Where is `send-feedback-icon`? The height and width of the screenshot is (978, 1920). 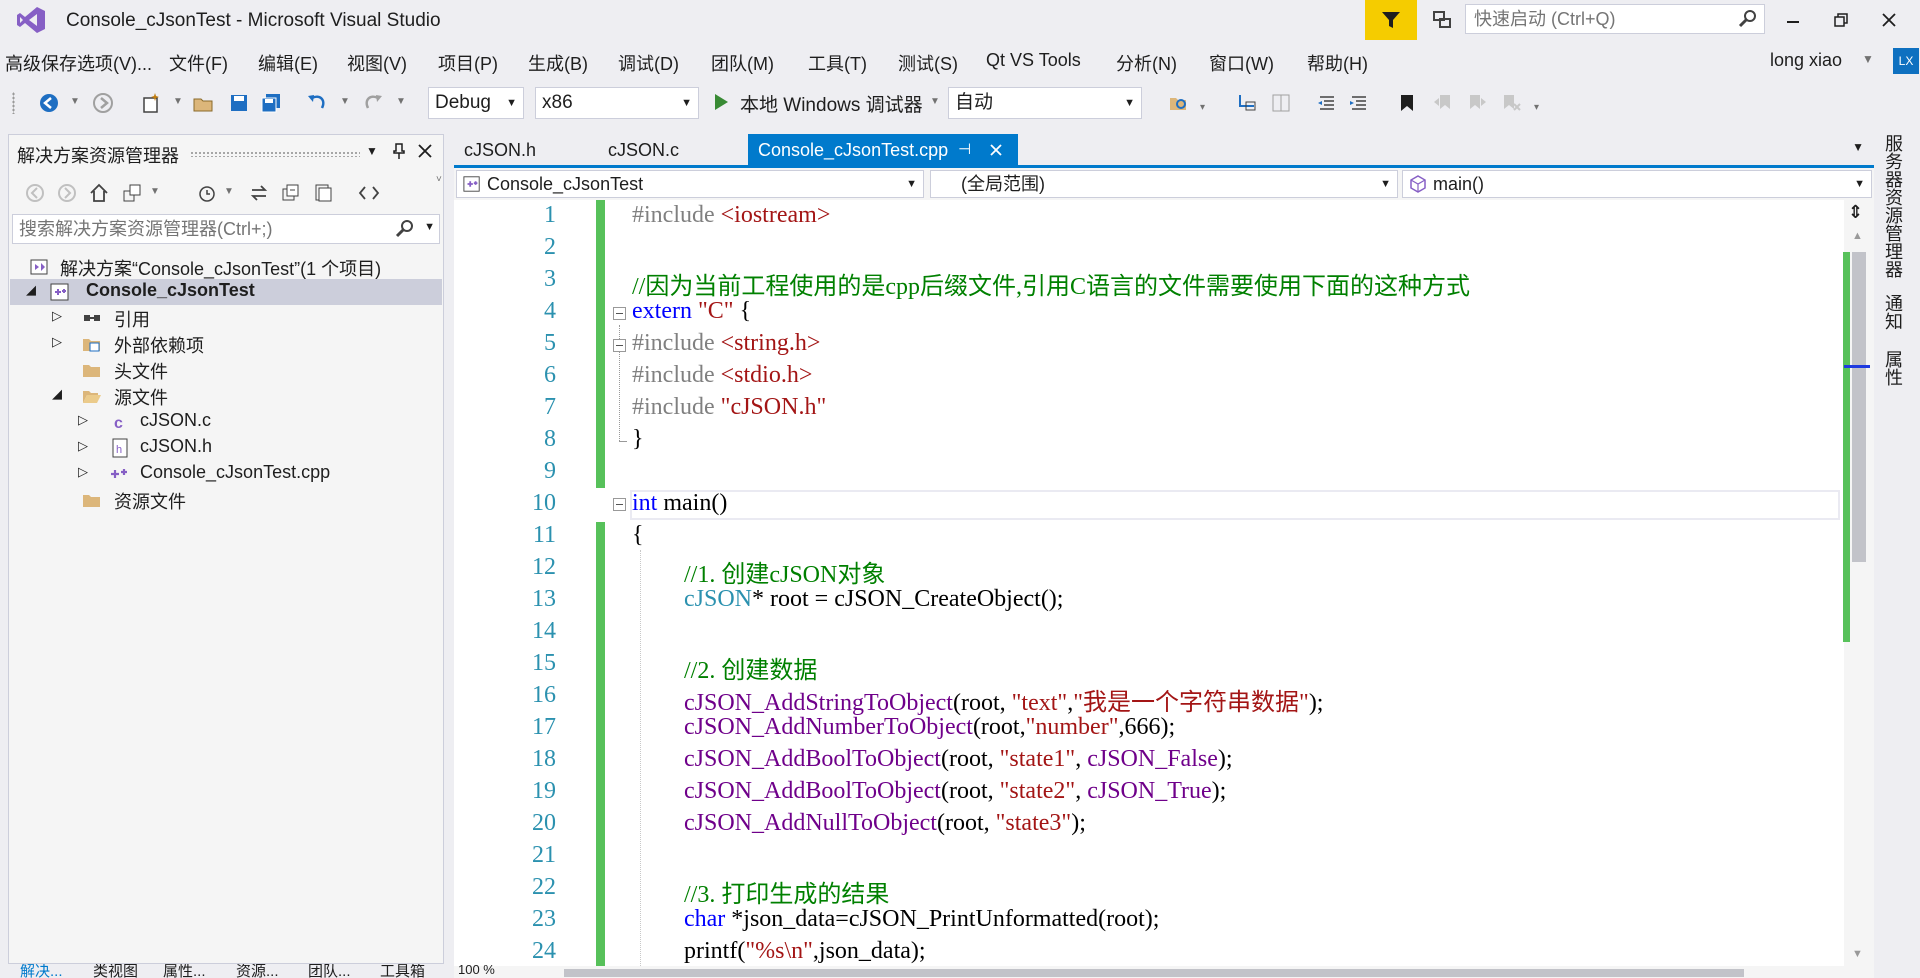 send-feedback-icon is located at coordinates (1442, 20).